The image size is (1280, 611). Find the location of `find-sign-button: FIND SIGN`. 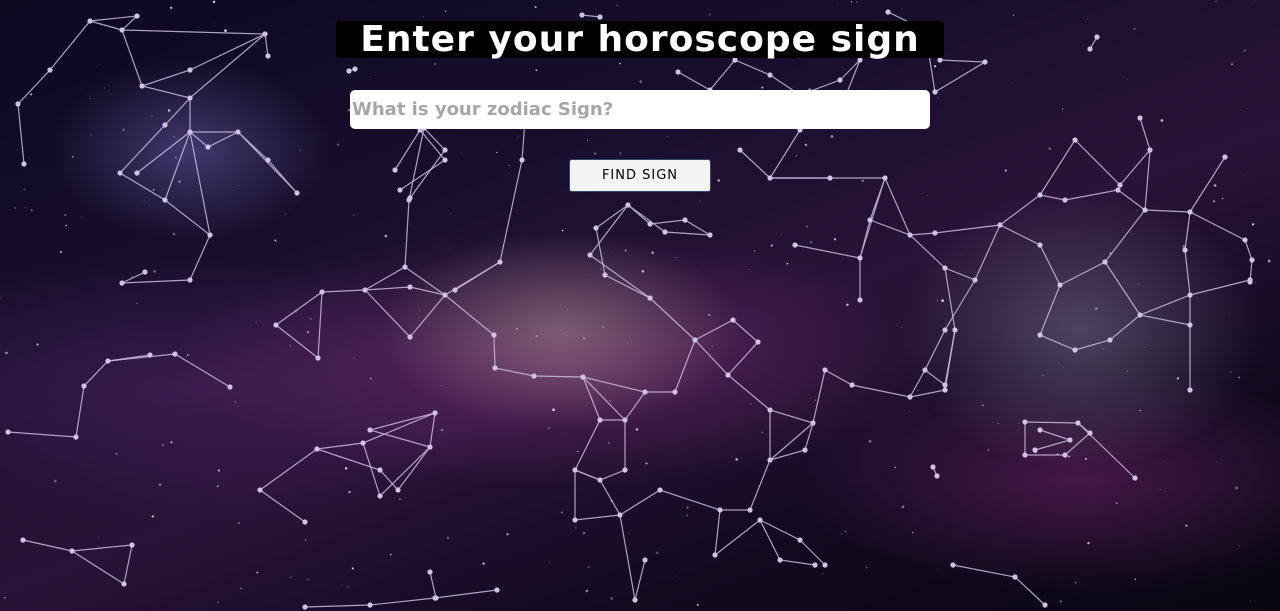

find-sign-button: FIND SIGN is located at coordinates (640, 175).